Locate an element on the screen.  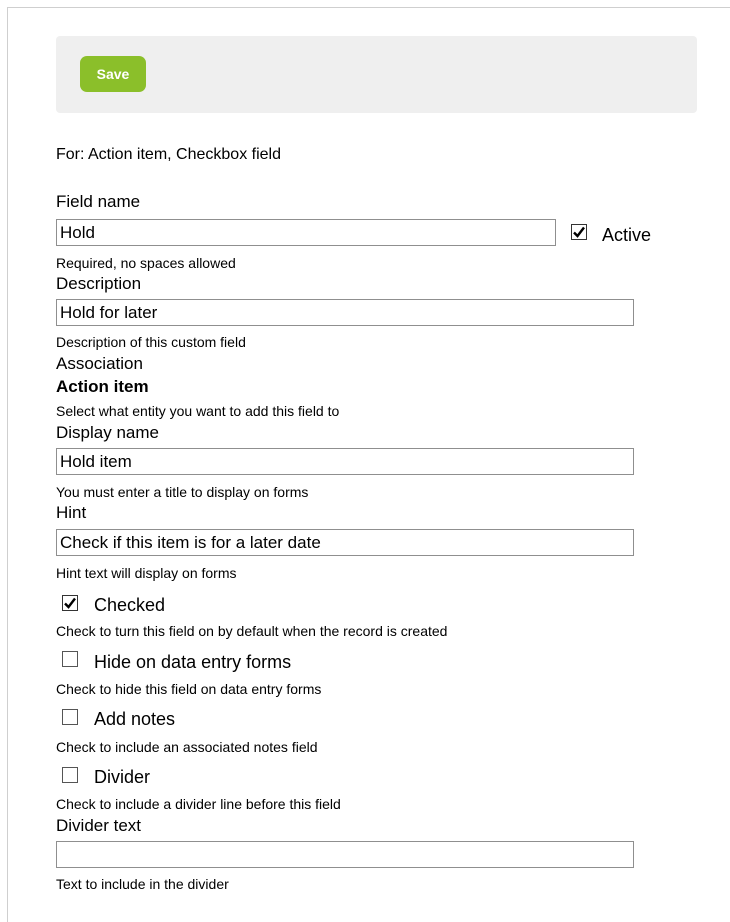
association-value: Action item is located at coordinates (102, 386).